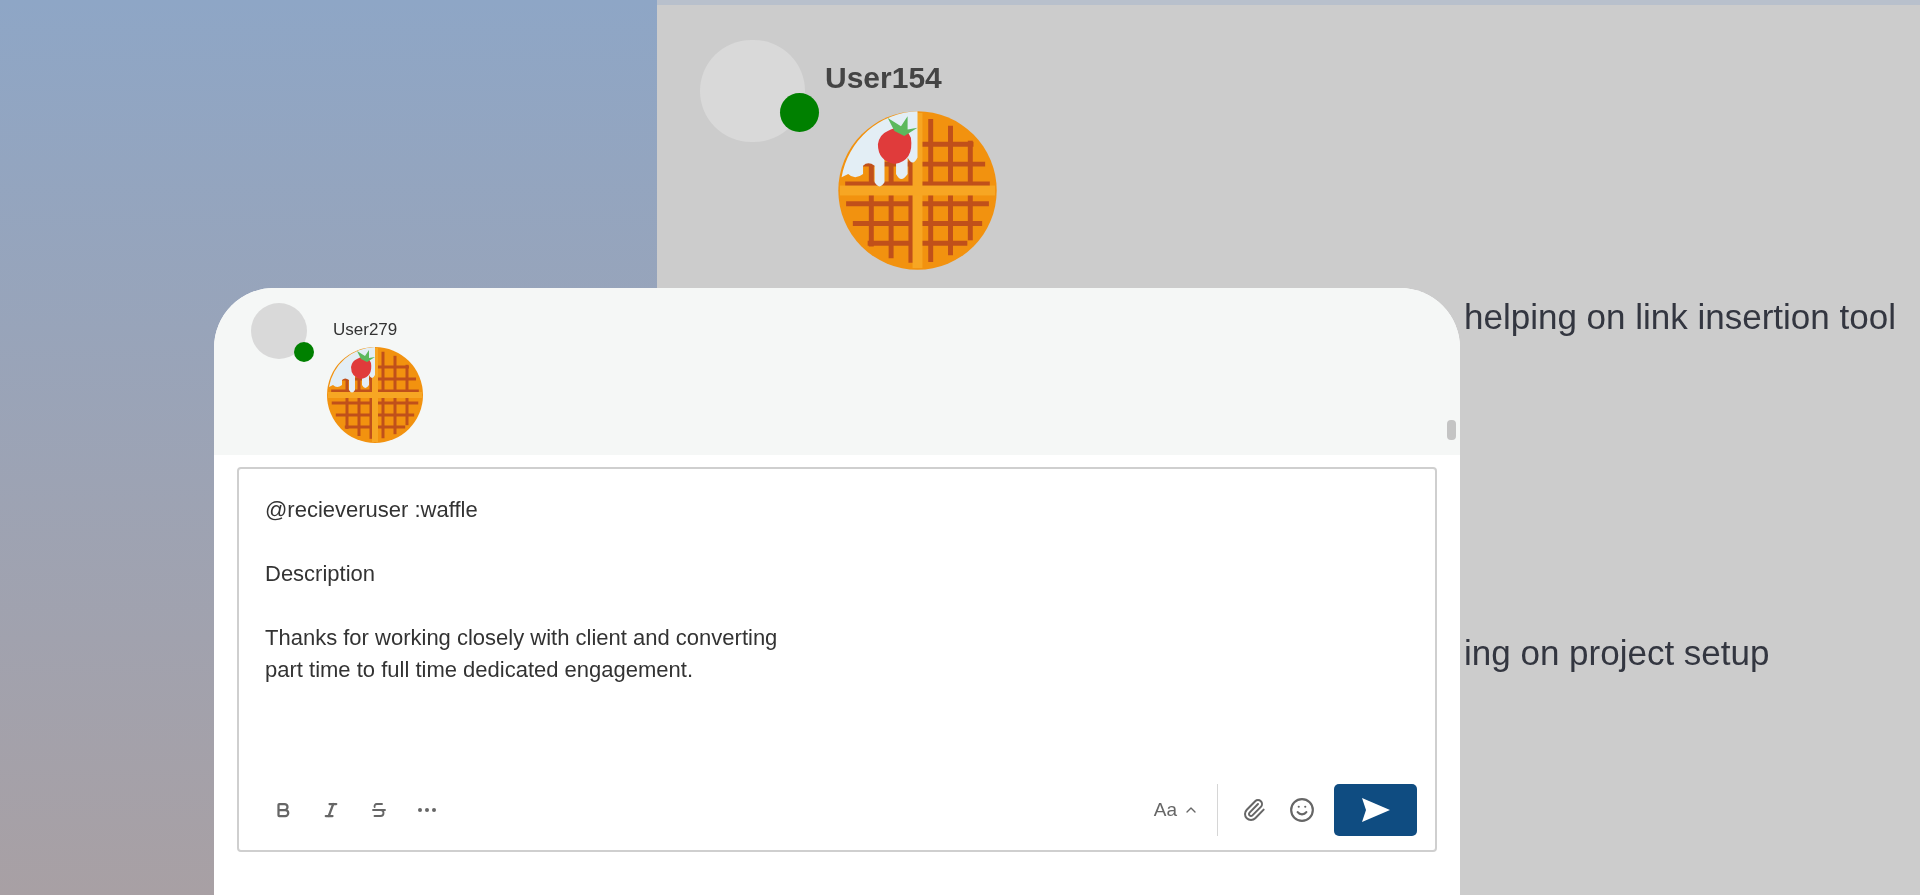 The width and height of the screenshot is (1920, 895). I want to click on send-button, so click(1375, 810).